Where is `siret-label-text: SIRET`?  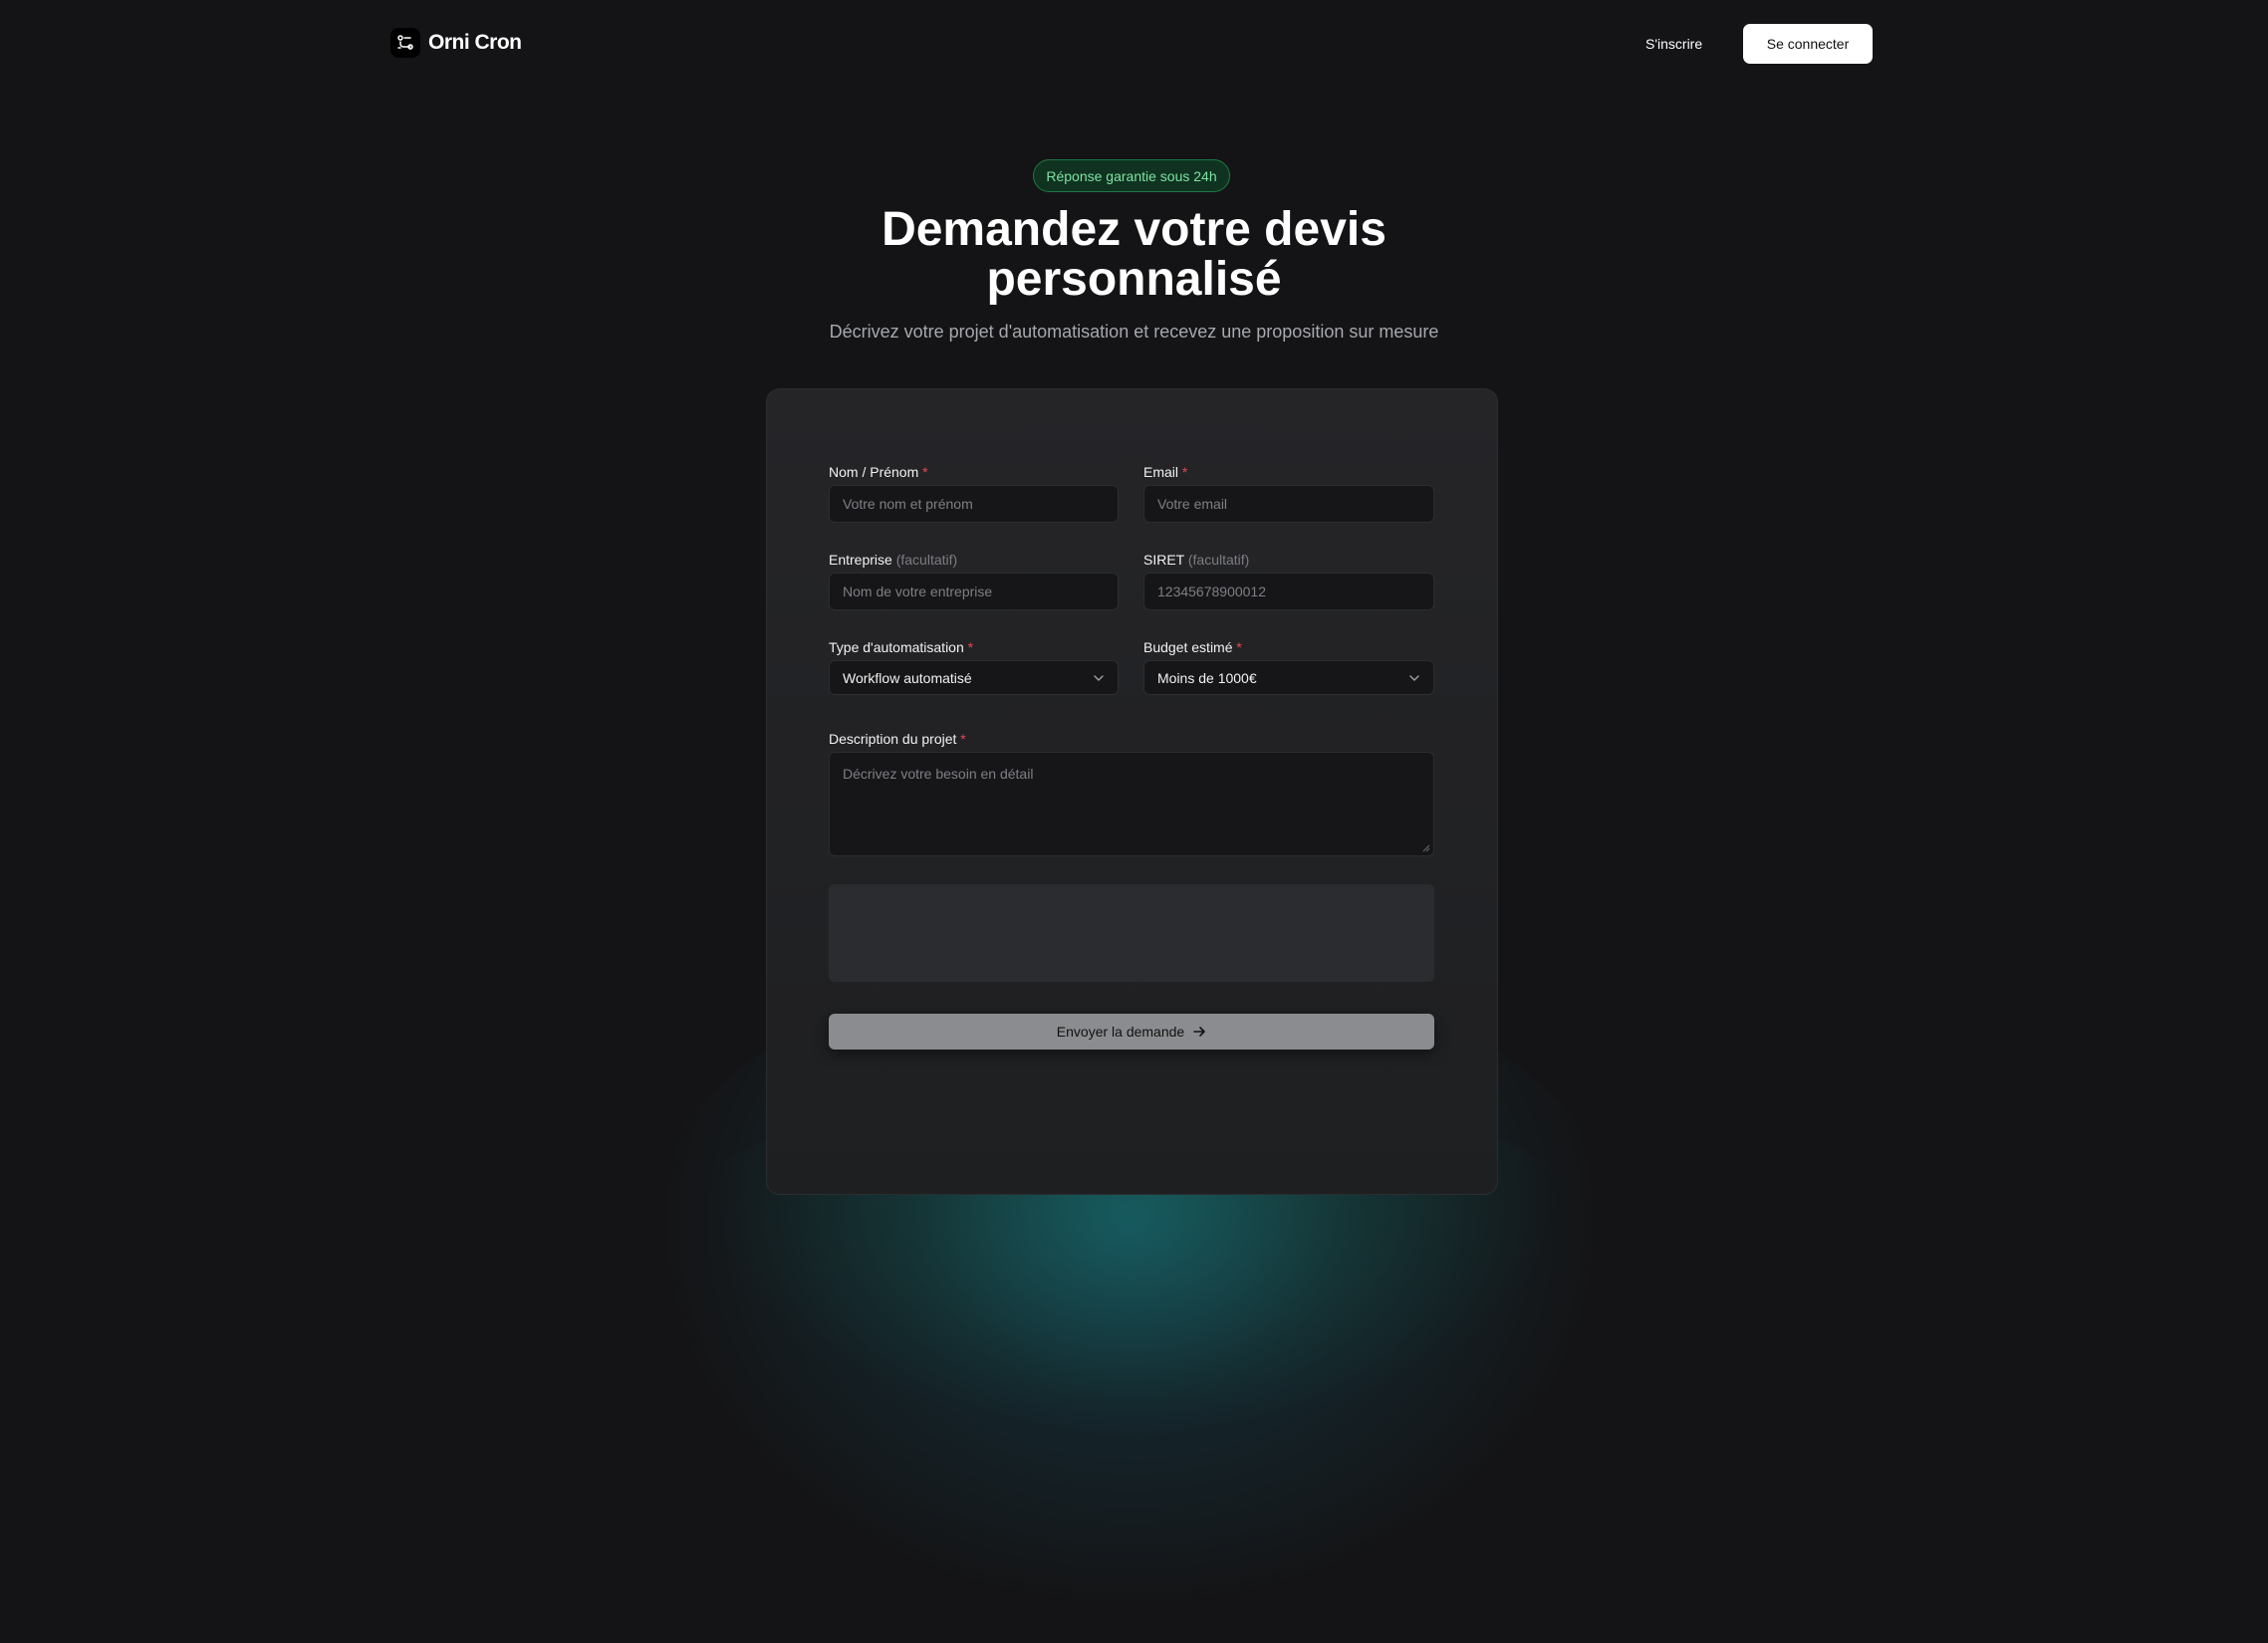
siret-label-text: SIRET is located at coordinates (1163, 560).